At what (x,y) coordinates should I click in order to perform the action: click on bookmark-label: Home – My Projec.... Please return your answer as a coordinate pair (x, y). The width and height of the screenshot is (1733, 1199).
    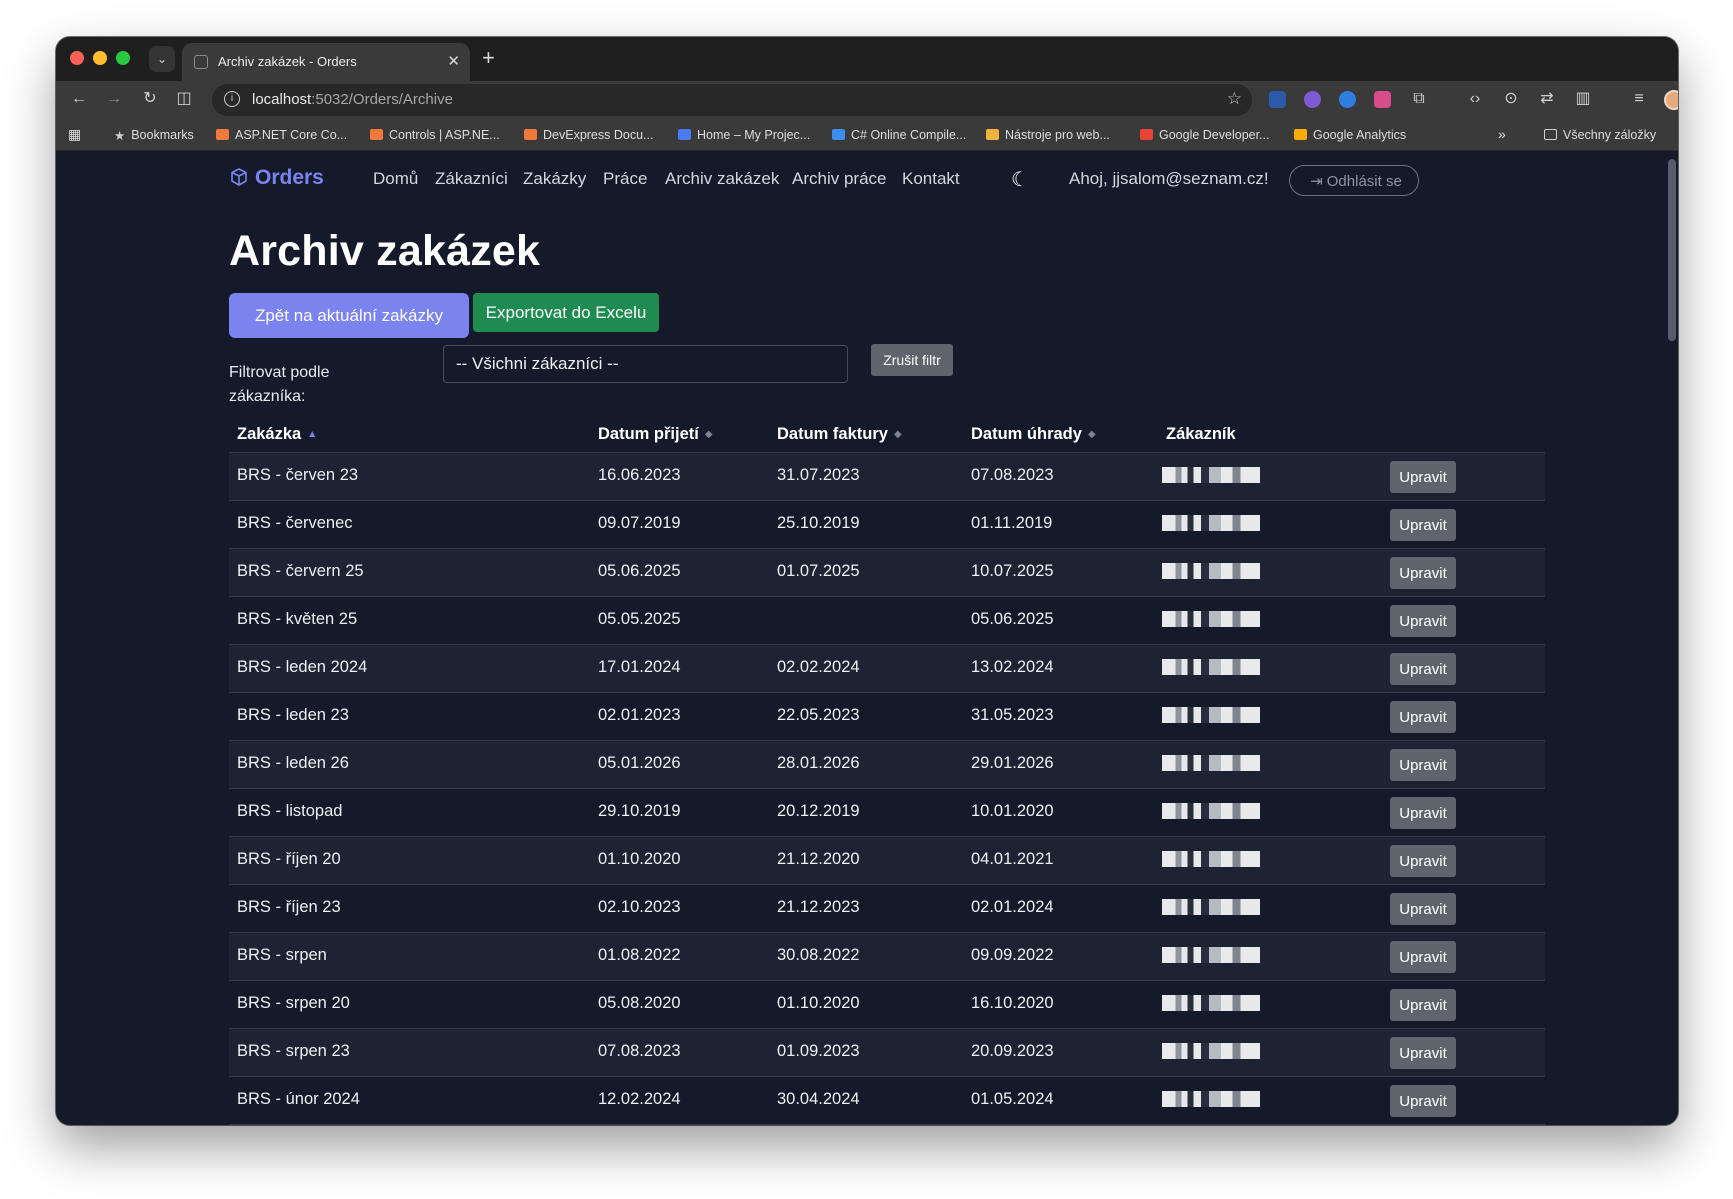
    Looking at the image, I should click on (754, 135).